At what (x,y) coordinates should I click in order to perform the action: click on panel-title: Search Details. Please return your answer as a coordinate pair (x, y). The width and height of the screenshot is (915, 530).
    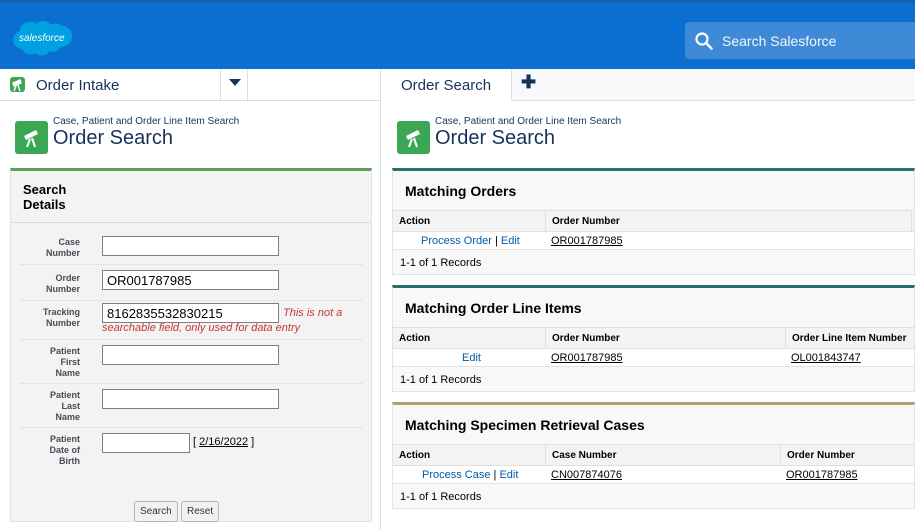
    Looking at the image, I should click on (45, 197).